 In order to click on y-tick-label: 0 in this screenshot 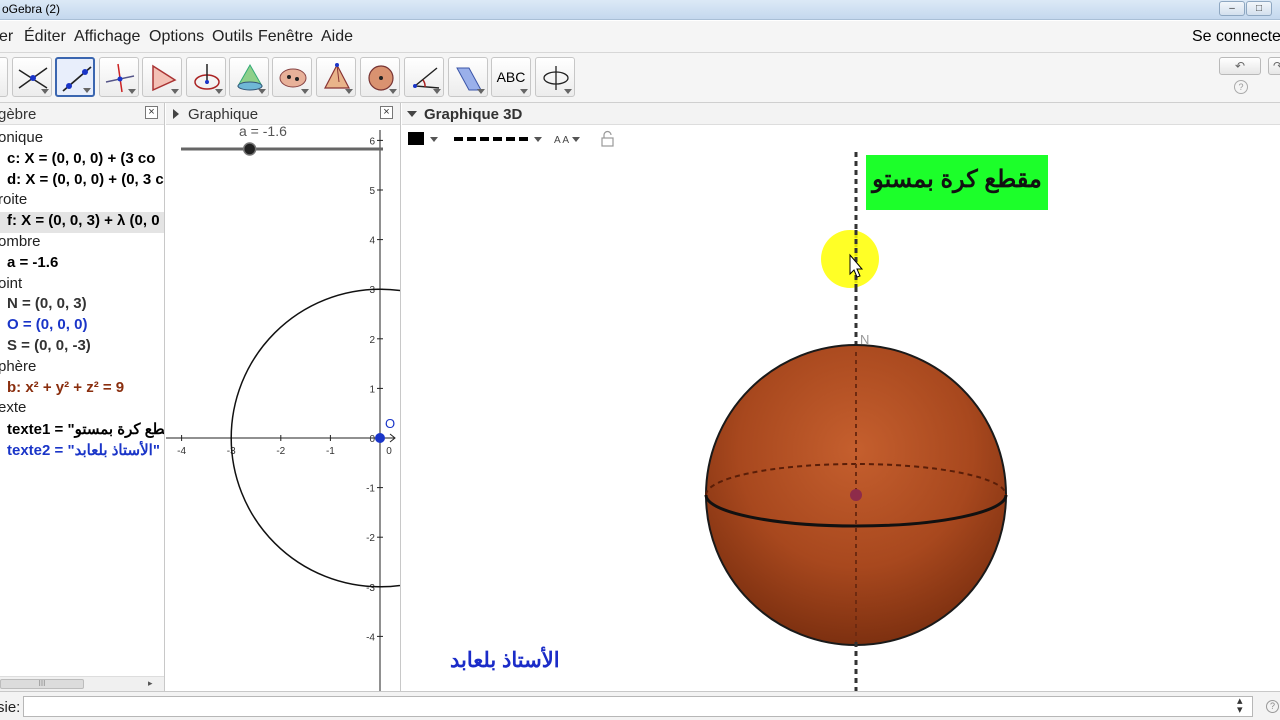, I will do `click(372, 439)`.